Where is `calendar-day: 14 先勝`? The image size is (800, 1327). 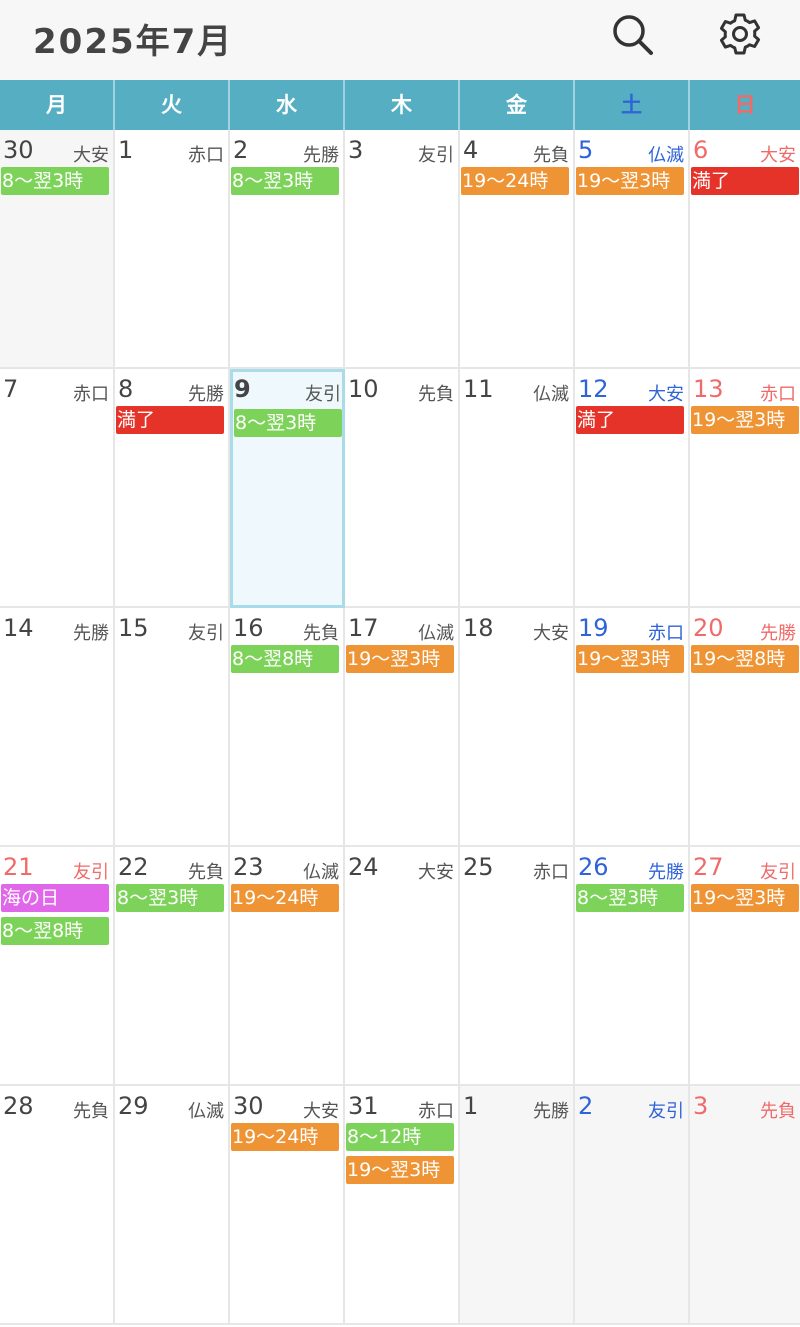 calendar-day: 14 先勝 is located at coordinates (57, 727).